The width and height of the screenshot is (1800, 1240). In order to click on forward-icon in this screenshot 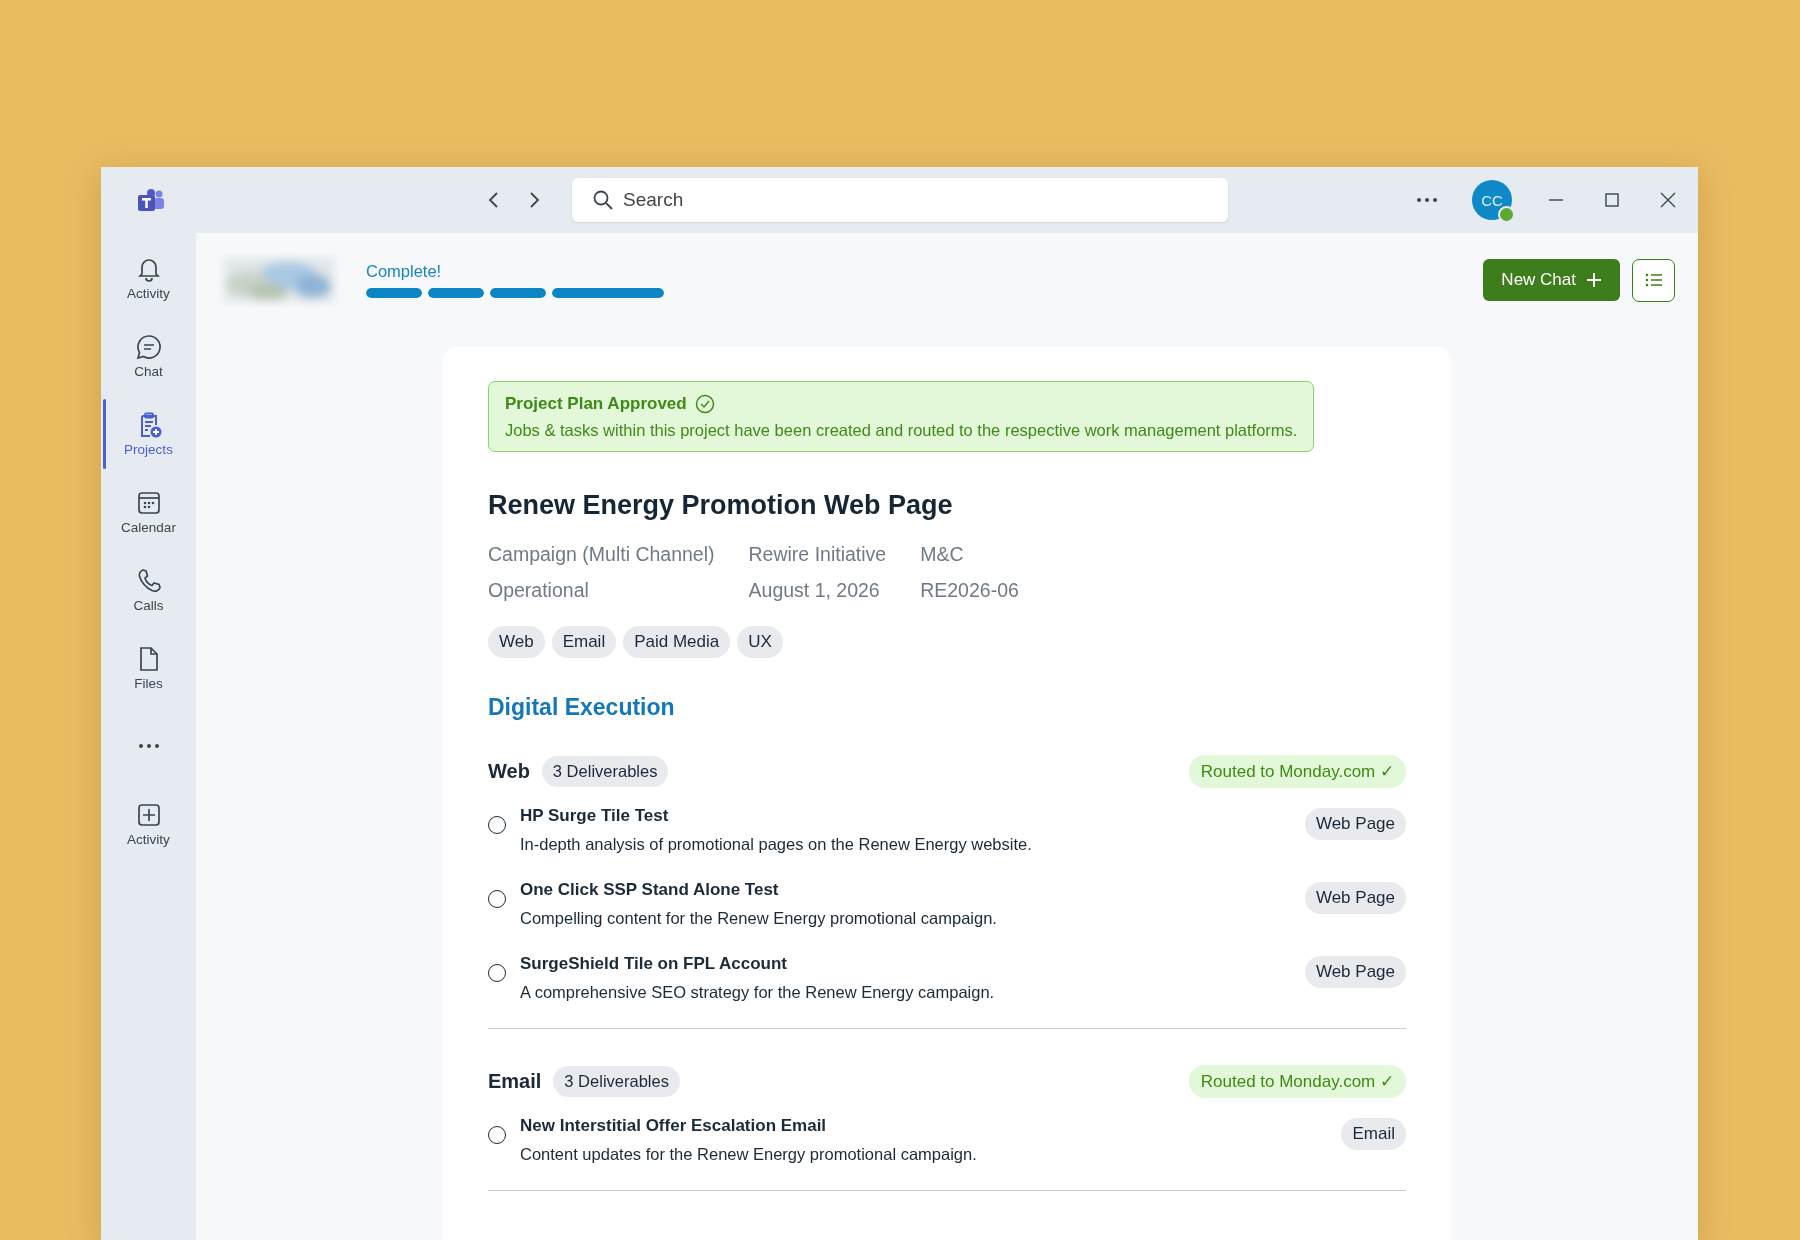, I will do `click(534, 200)`.